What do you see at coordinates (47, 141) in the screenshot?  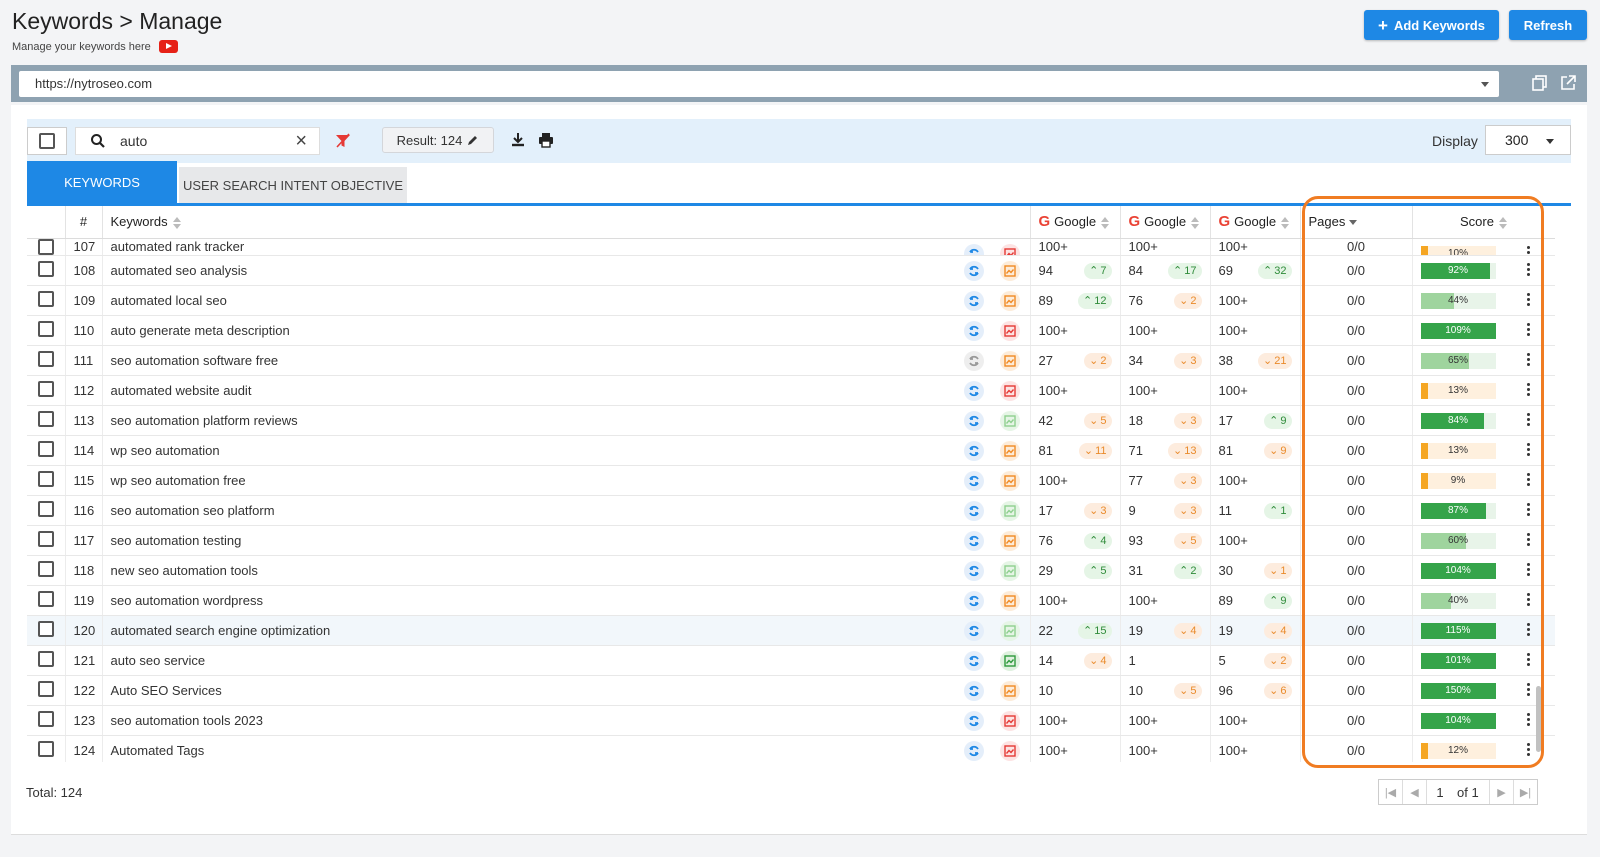 I see `select-all-checkbox` at bounding box center [47, 141].